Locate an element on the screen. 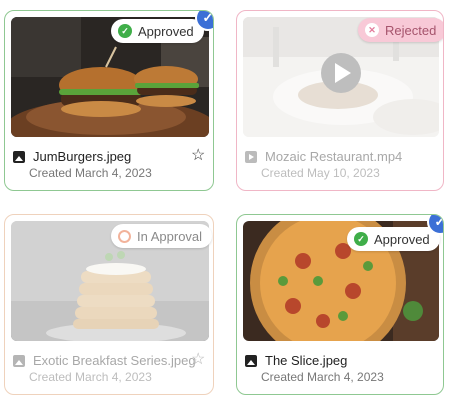  file-name-row: JumBurgers.jpeg is located at coordinates (72, 156).